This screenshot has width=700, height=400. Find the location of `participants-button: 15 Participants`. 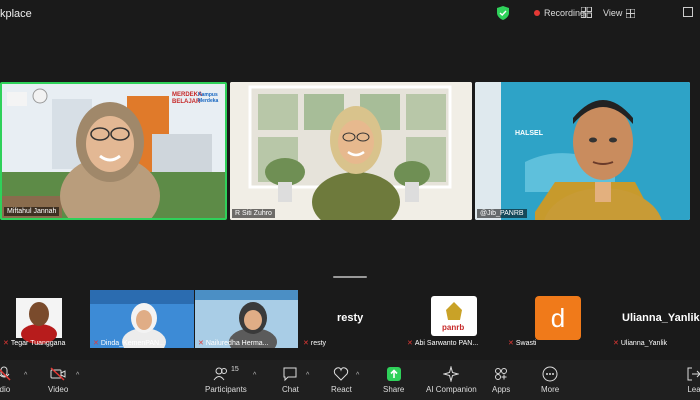

participants-button: 15 Participants is located at coordinates (226, 380).